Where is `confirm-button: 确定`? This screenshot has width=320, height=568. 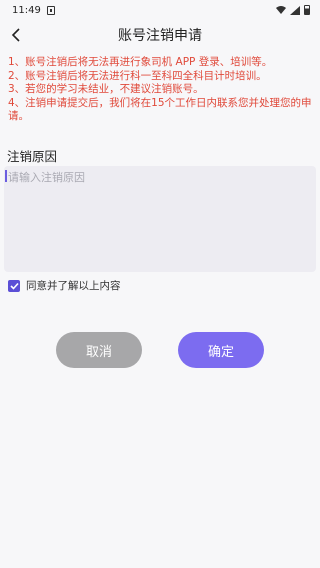 confirm-button: 确定 is located at coordinates (221, 350).